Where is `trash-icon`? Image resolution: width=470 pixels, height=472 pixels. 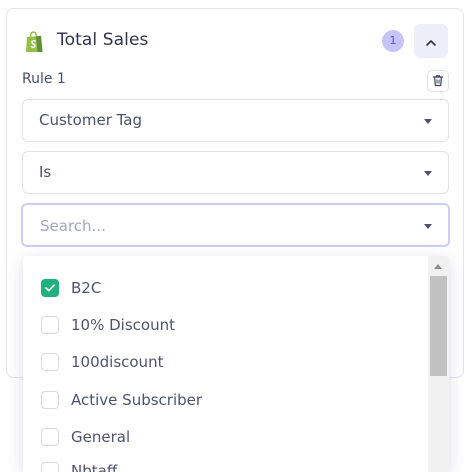
trash-icon is located at coordinates (438, 81).